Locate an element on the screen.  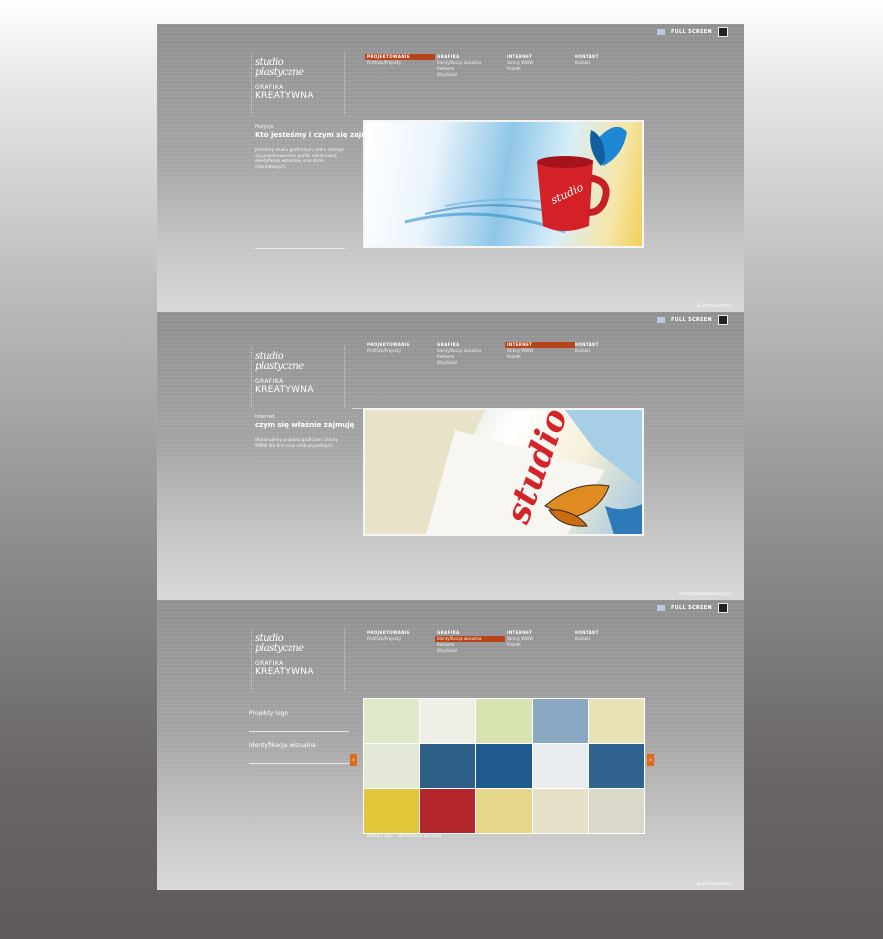
next-arrow-button: › is located at coordinates (650, 760).